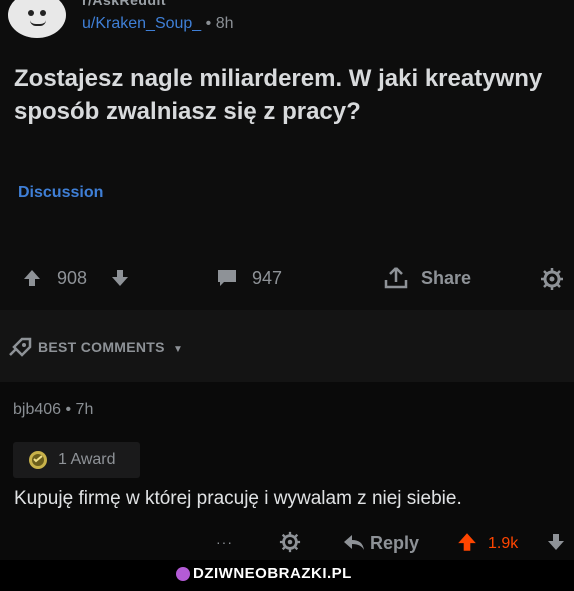 The image size is (574, 591). Describe the element at coordinates (43, 13) in the screenshot. I see `avatar-eye-right` at that location.